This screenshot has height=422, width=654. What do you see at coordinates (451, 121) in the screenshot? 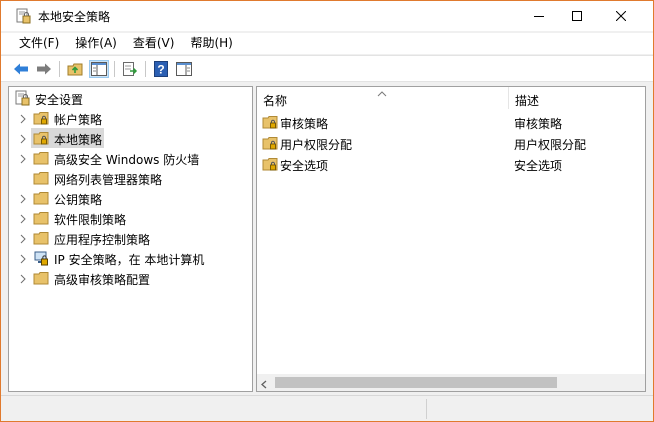
I see `list-item-audit-policy: 审核策略 审核策略` at bounding box center [451, 121].